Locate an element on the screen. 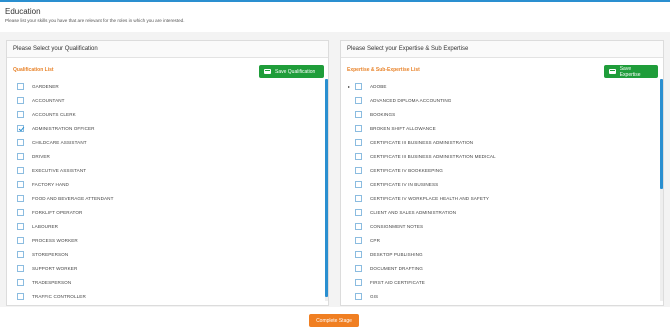  list-item-label: FACTORY HAND is located at coordinates (50, 184).